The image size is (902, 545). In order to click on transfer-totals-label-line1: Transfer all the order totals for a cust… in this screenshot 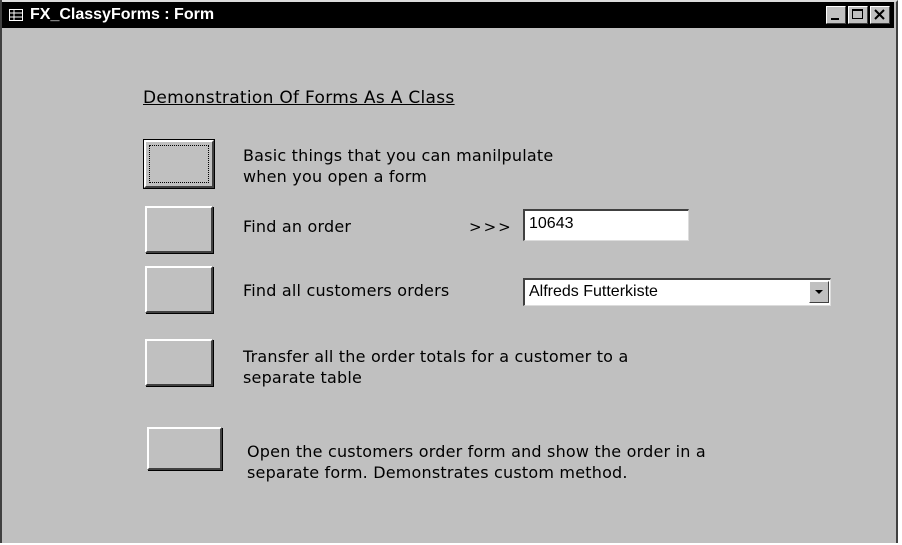, I will do `click(436, 356)`.